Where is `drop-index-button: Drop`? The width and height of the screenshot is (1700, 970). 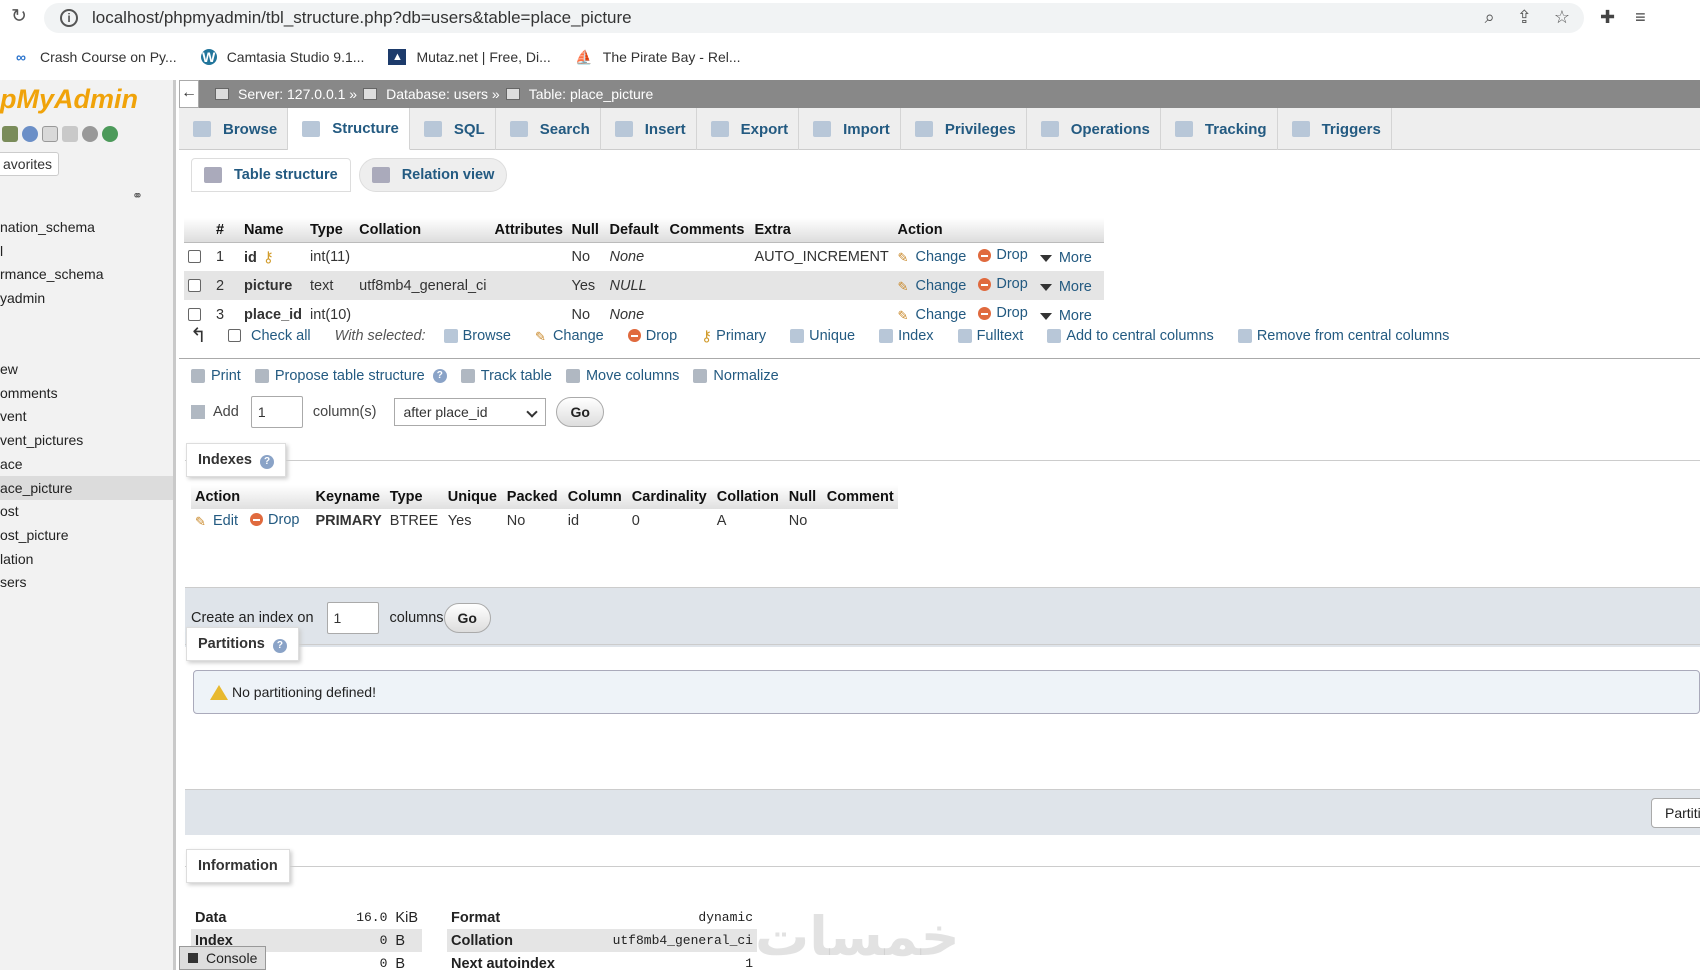 drop-index-button: Drop is located at coordinates (274, 520).